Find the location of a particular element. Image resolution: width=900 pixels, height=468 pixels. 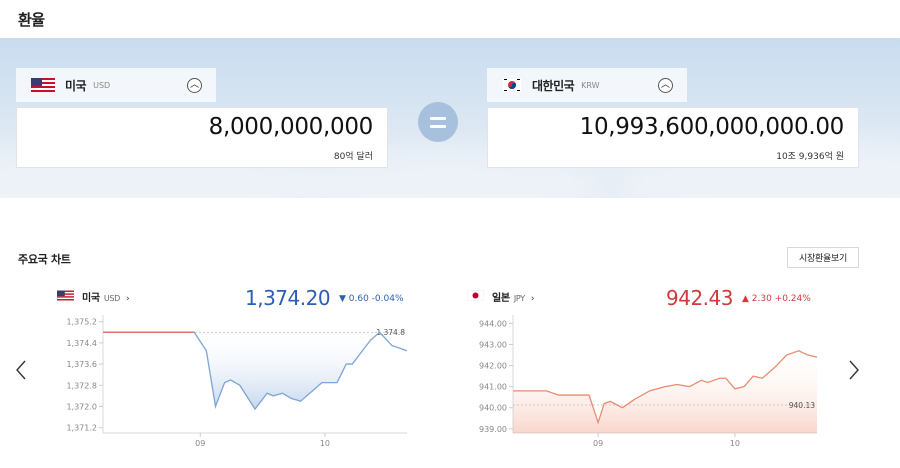

usd-y-tick-label: 1,371.2 is located at coordinates (81, 428).